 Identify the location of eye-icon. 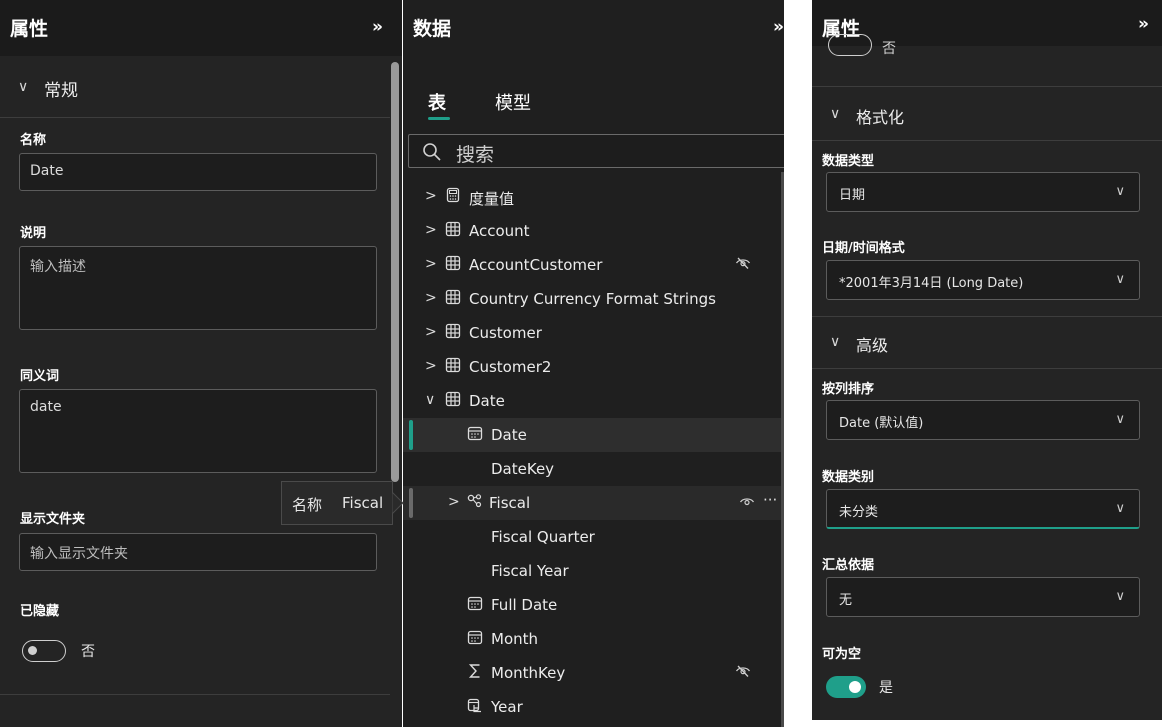
(747, 501).